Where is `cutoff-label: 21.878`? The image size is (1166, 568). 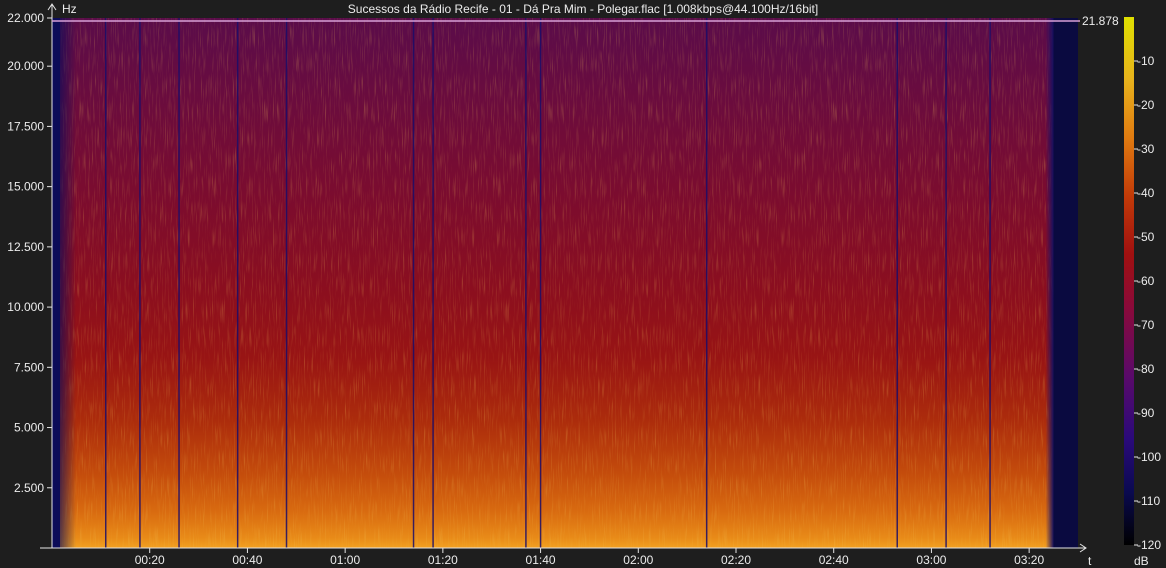
cutoff-label: 21.878 is located at coordinates (1100, 21).